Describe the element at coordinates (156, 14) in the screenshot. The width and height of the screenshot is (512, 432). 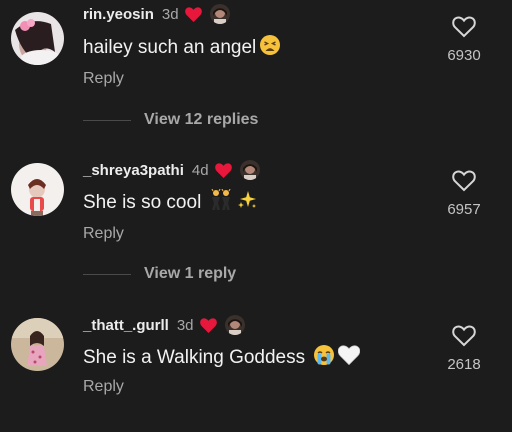
I see `comment-header: rin.yeosin 3d` at that location.